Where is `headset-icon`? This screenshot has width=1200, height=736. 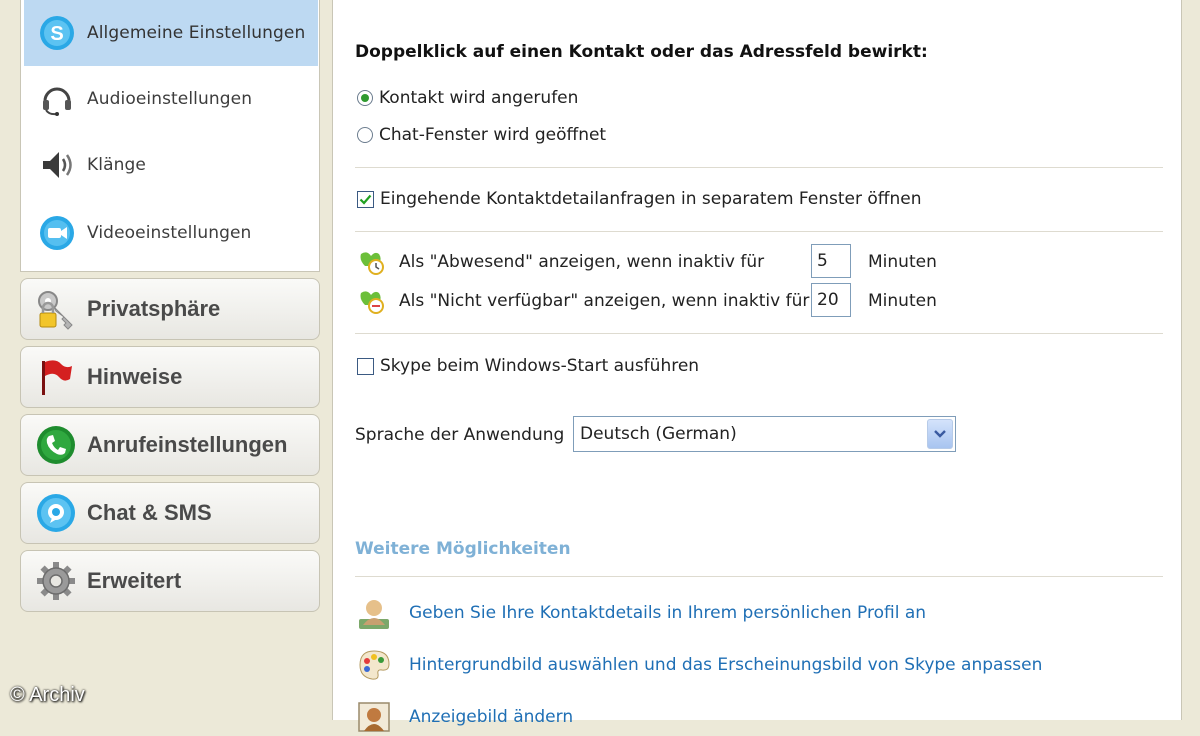
headset-icon is located at coordinates (57, 99).